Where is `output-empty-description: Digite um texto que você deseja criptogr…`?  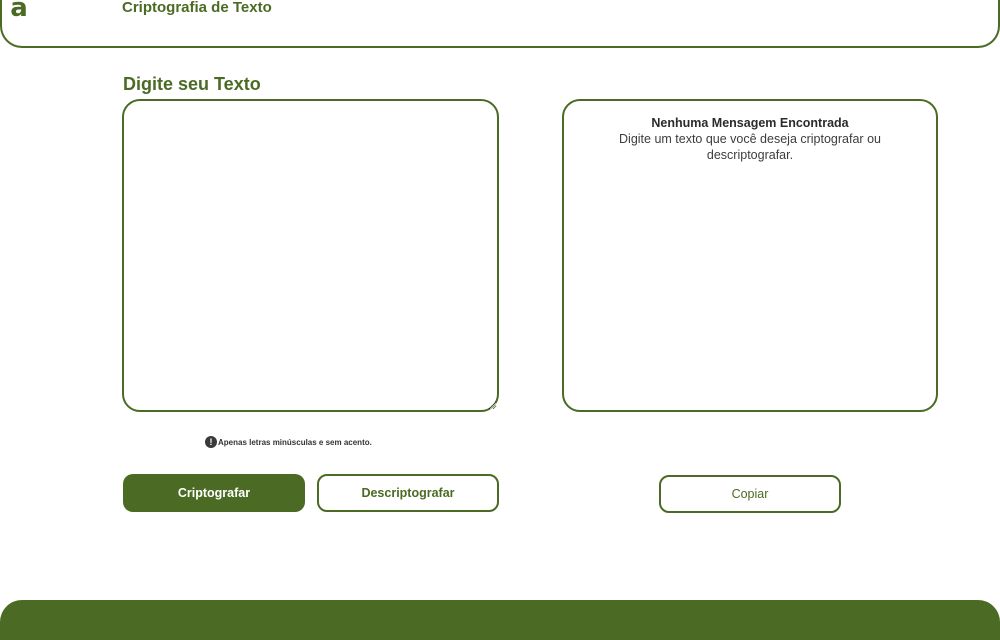 output-empty-description: Digite um texto que você deseja criptogr… is located at coordinates (750, 147).